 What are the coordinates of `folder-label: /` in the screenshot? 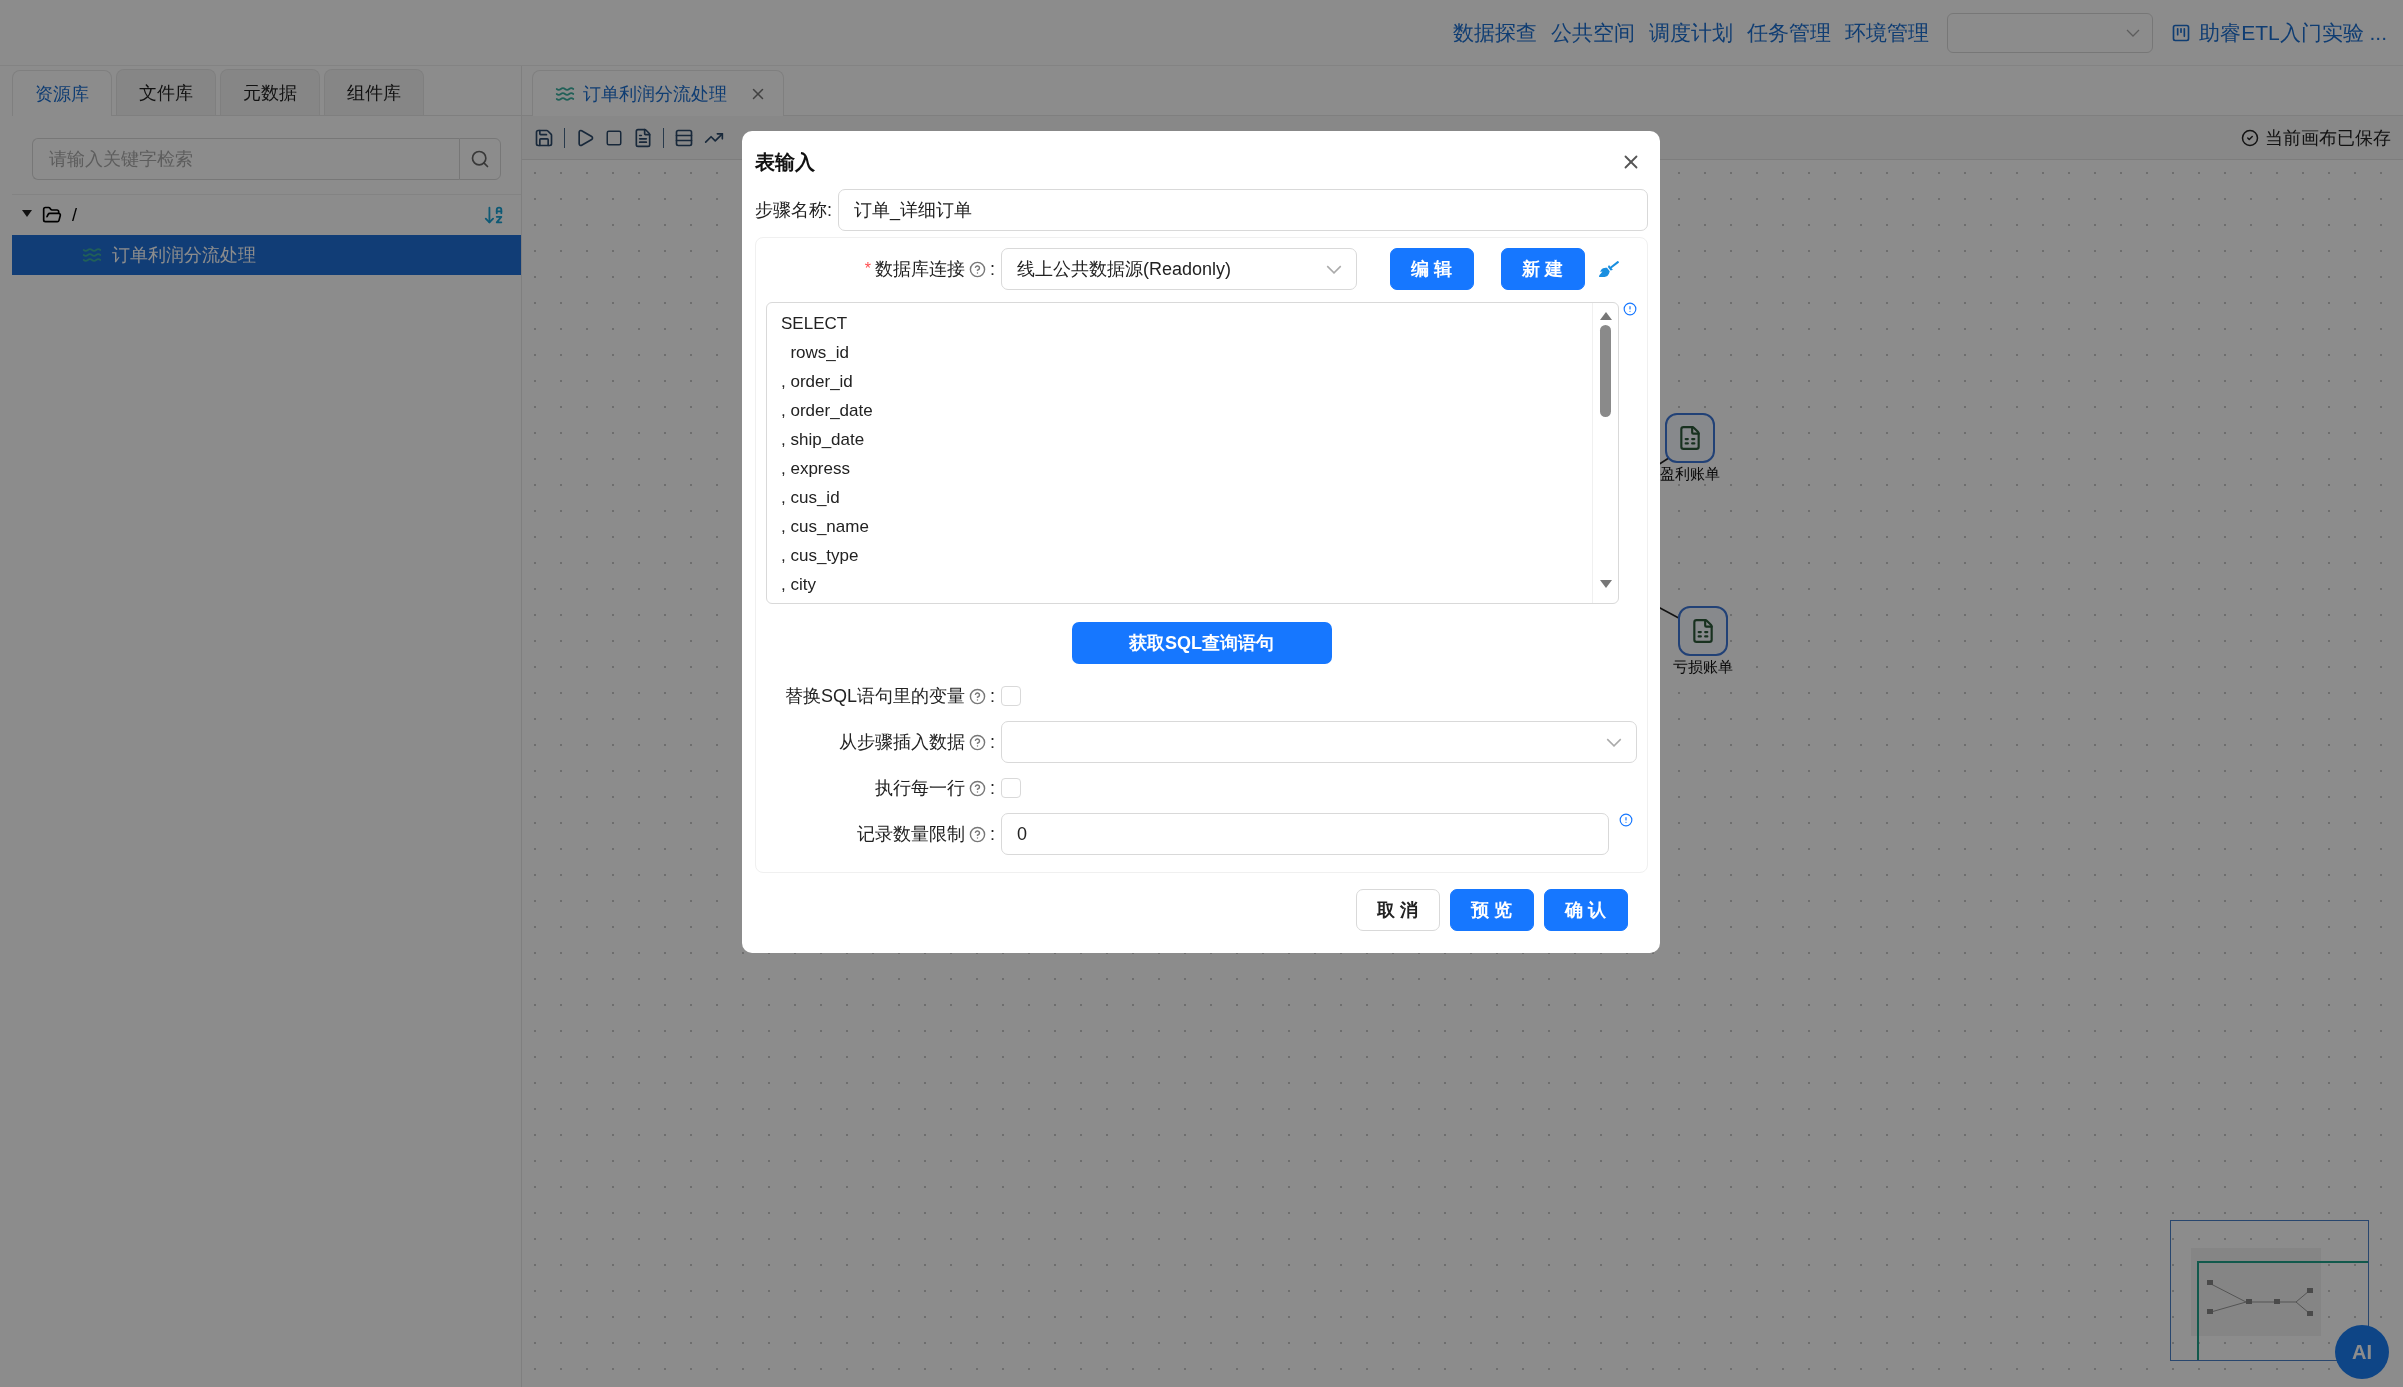 It's located at (74, 215).